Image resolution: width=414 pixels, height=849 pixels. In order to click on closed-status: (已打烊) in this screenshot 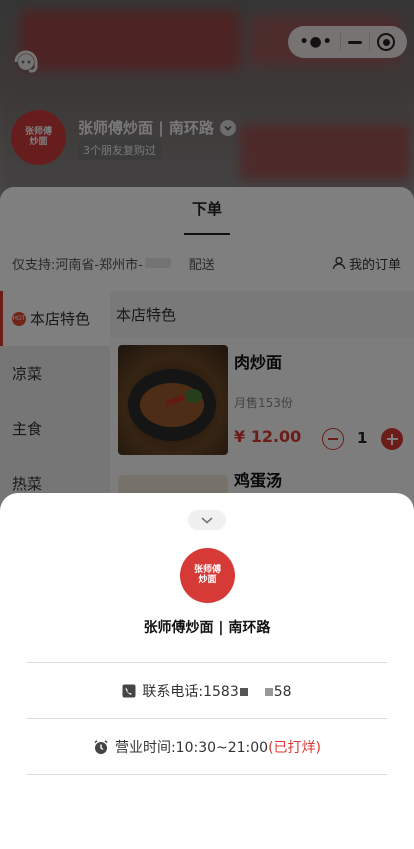, I will do `click(295, 748)`.